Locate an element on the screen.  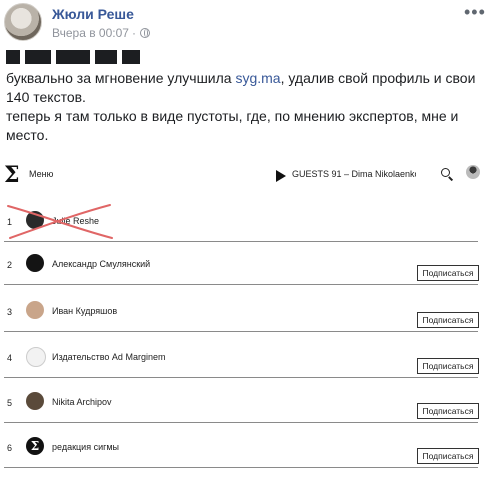
now-playing-title: GUESTS 91 – Dima Nikolaenko is located at coordinates (354, 174).